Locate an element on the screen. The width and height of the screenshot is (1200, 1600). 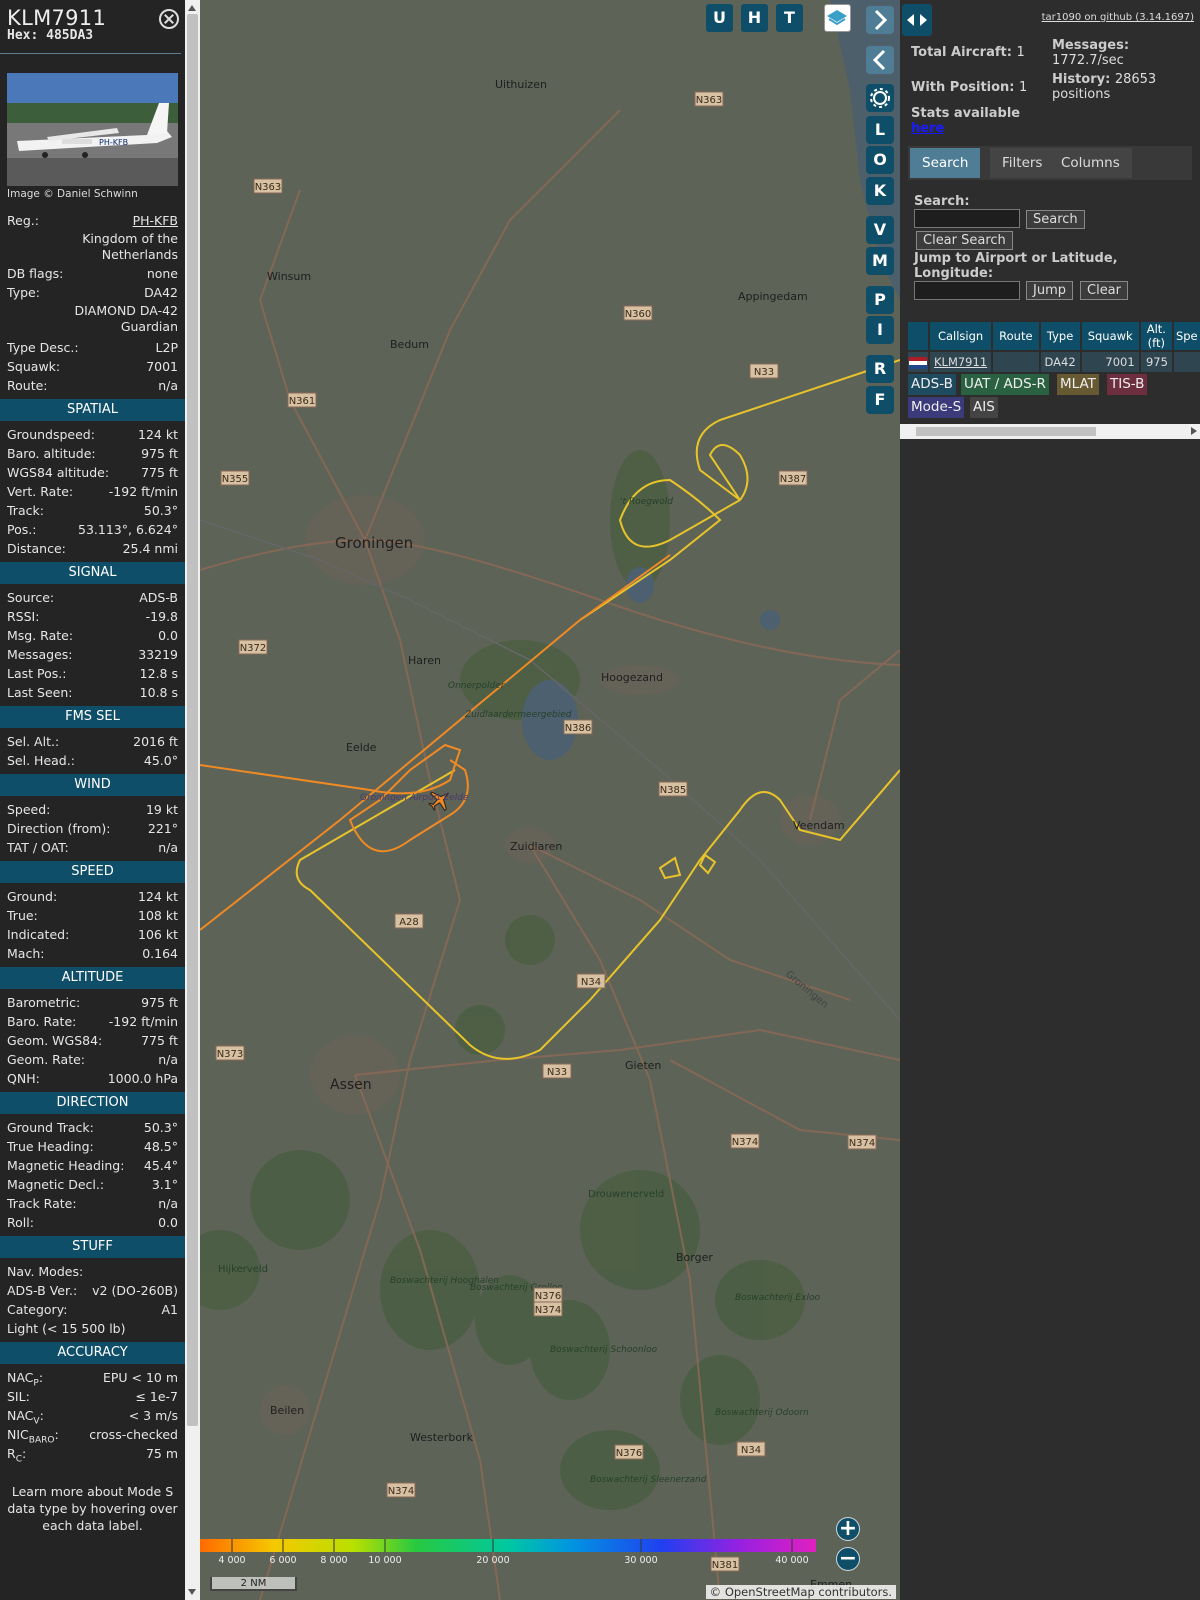
speed-value: 124 kt is located at coordinates (158, 896).